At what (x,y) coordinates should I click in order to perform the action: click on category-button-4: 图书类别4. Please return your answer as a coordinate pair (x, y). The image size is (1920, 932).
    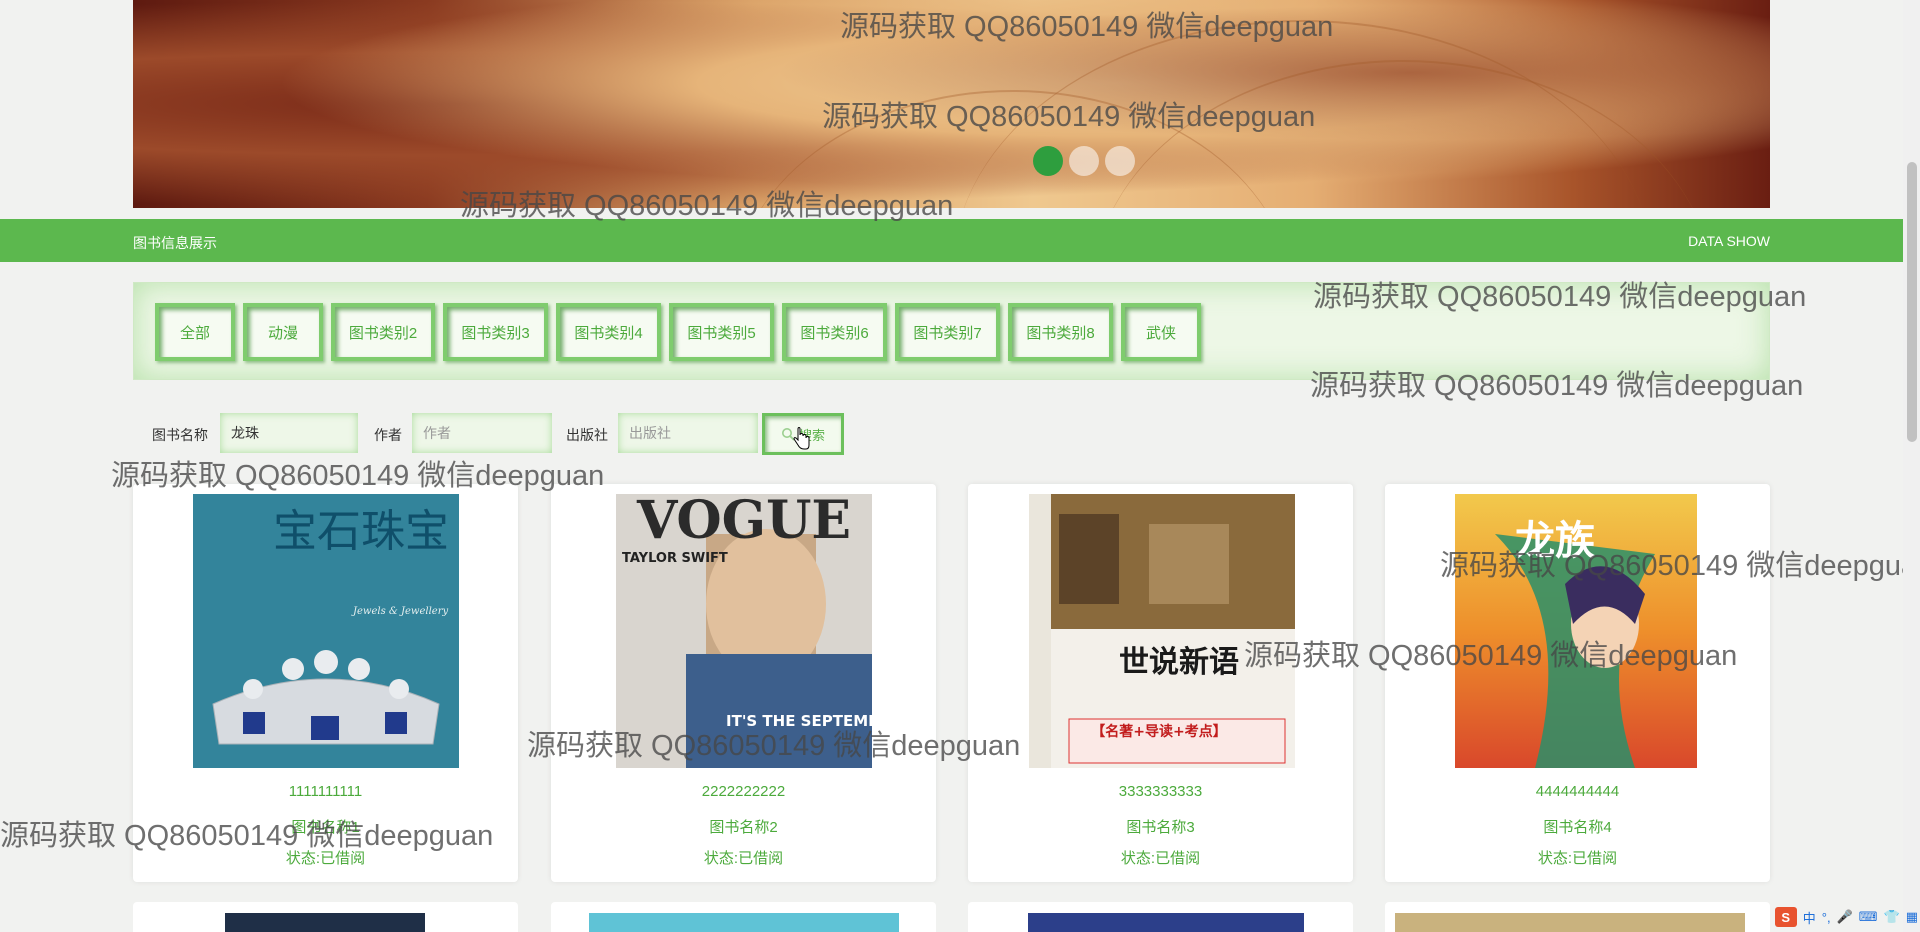
    Looking at the image, I should click on (608, 332).